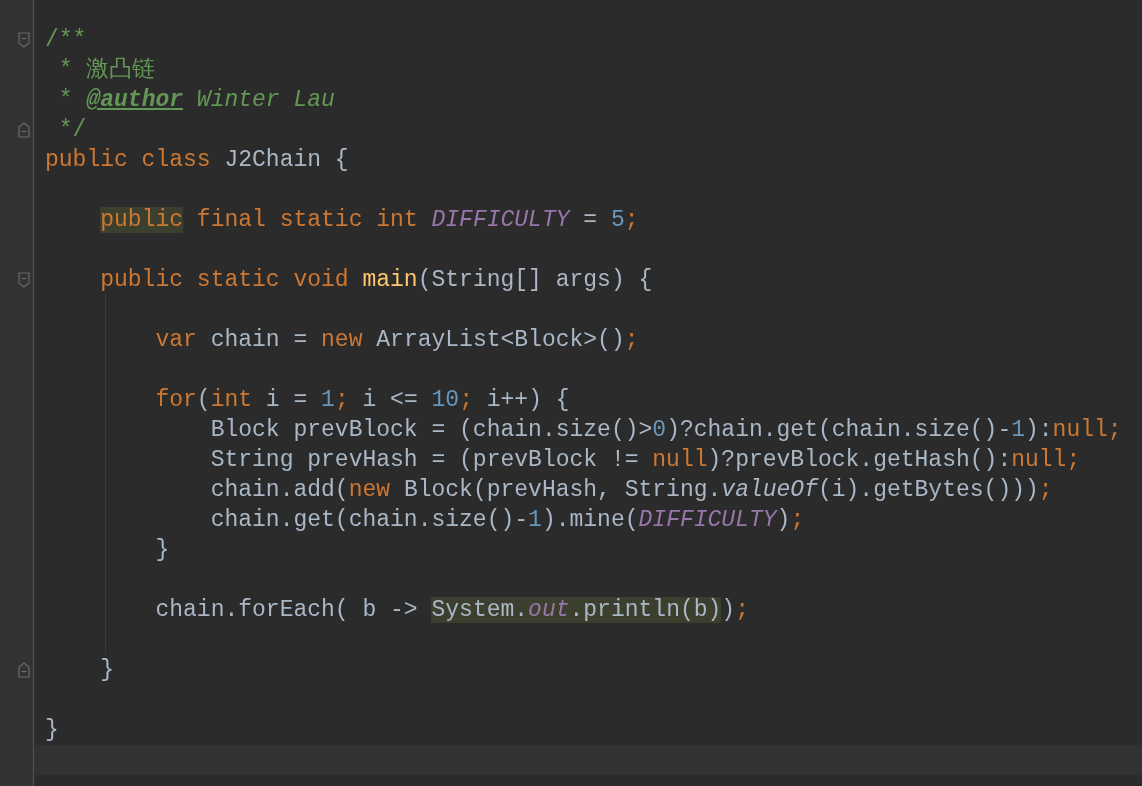 Image resolution: width=1142 pixels, height=786 pixels. What do you see at coordinates (369, 220) in the screenshot?
I see `code-line: public final static int DIFFICULTY = 5;` at bounding box center [369, 220].